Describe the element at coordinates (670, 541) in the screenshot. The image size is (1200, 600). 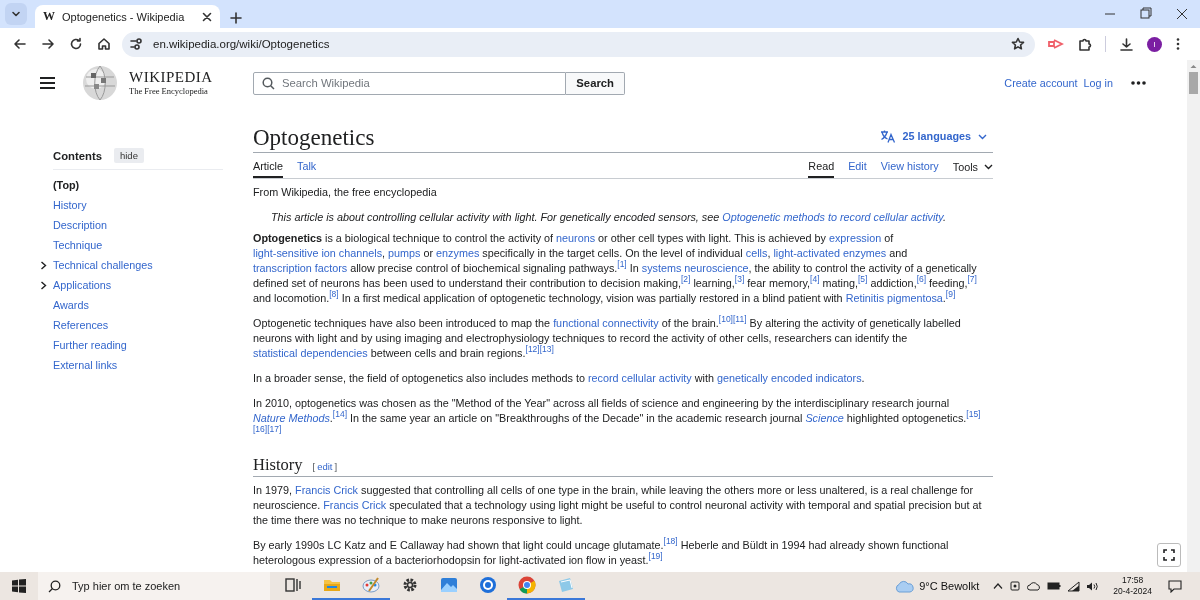
I see `citation-link: [18]` at that location.